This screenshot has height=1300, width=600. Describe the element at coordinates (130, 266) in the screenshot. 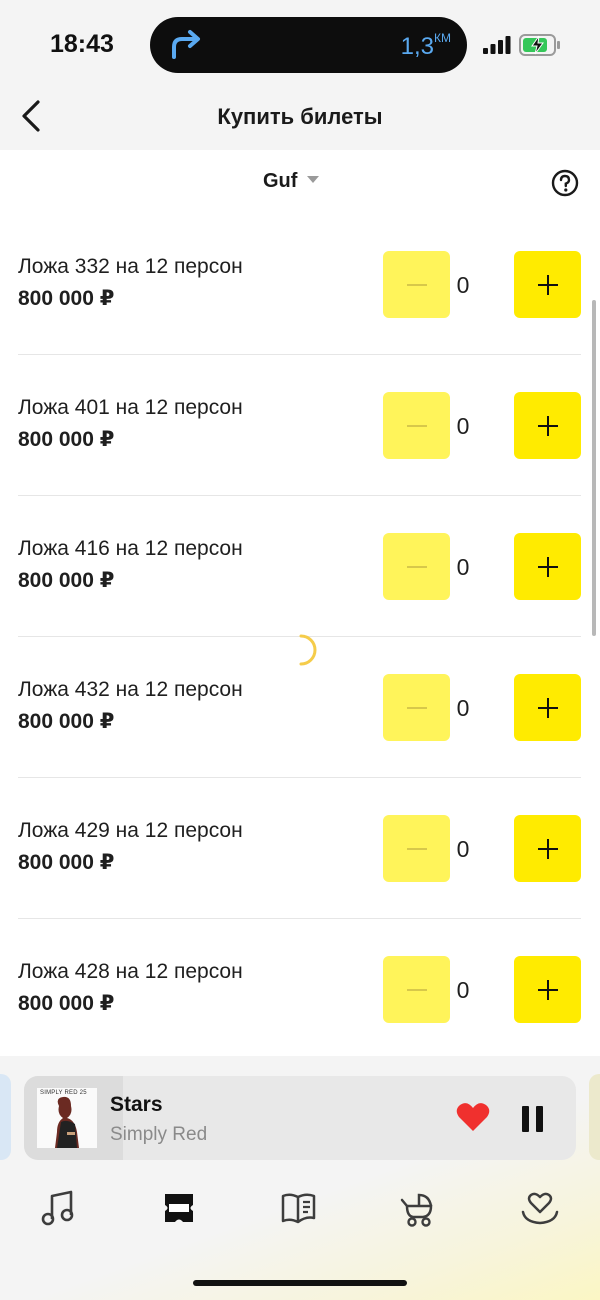

I see `ticket-name: Ложа 332 на 12 персон` at that location.